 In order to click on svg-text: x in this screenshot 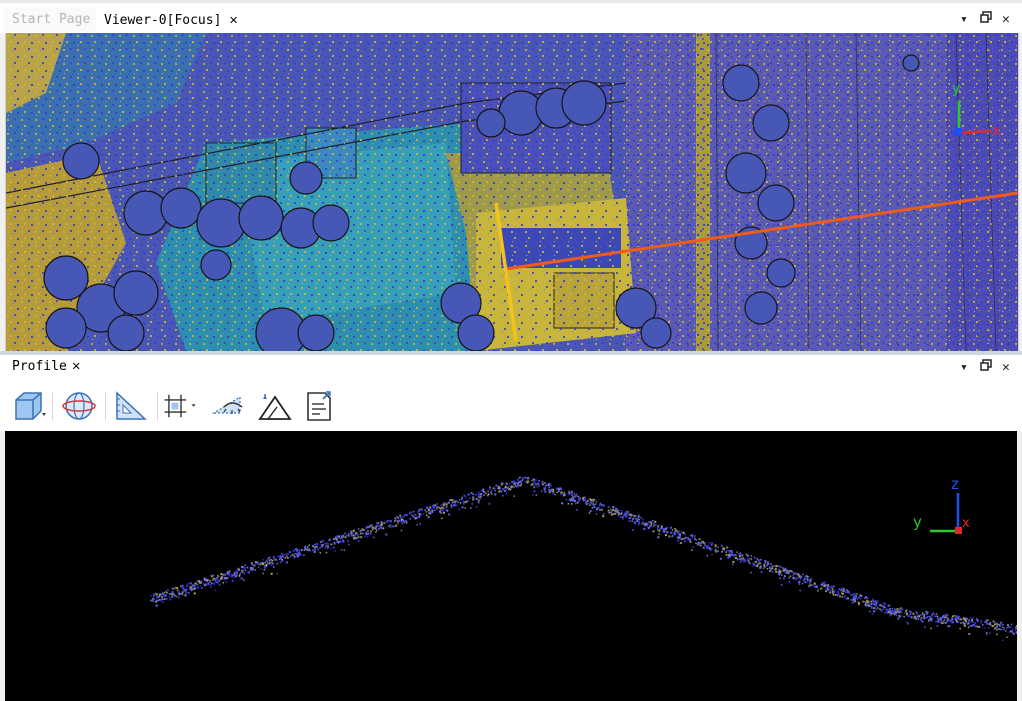, I will do `click(996, 131)`.